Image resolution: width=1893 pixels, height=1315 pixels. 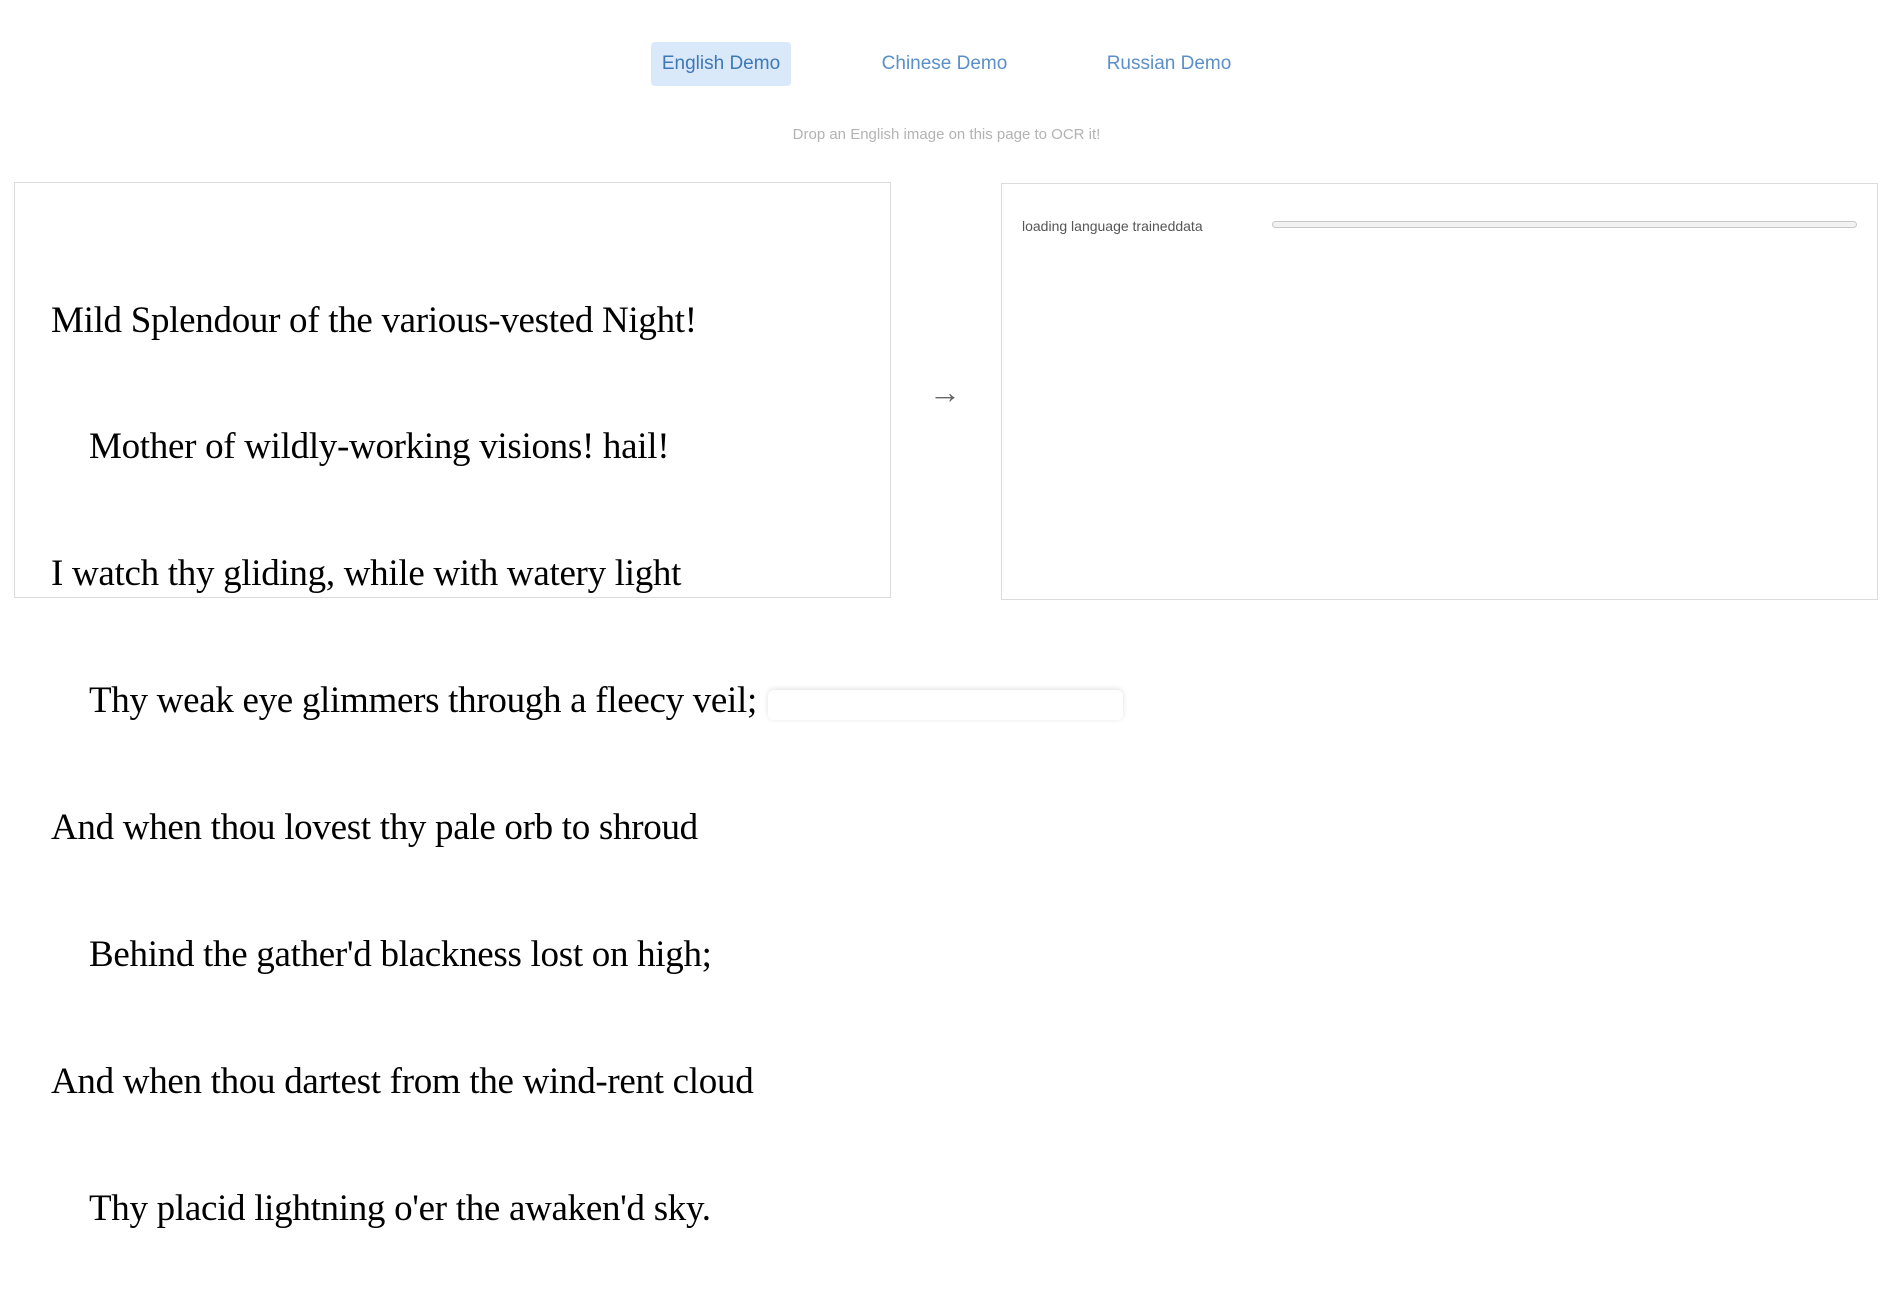 I want to click on status-row: loading language traineddata, so click(x=1439, y=226).